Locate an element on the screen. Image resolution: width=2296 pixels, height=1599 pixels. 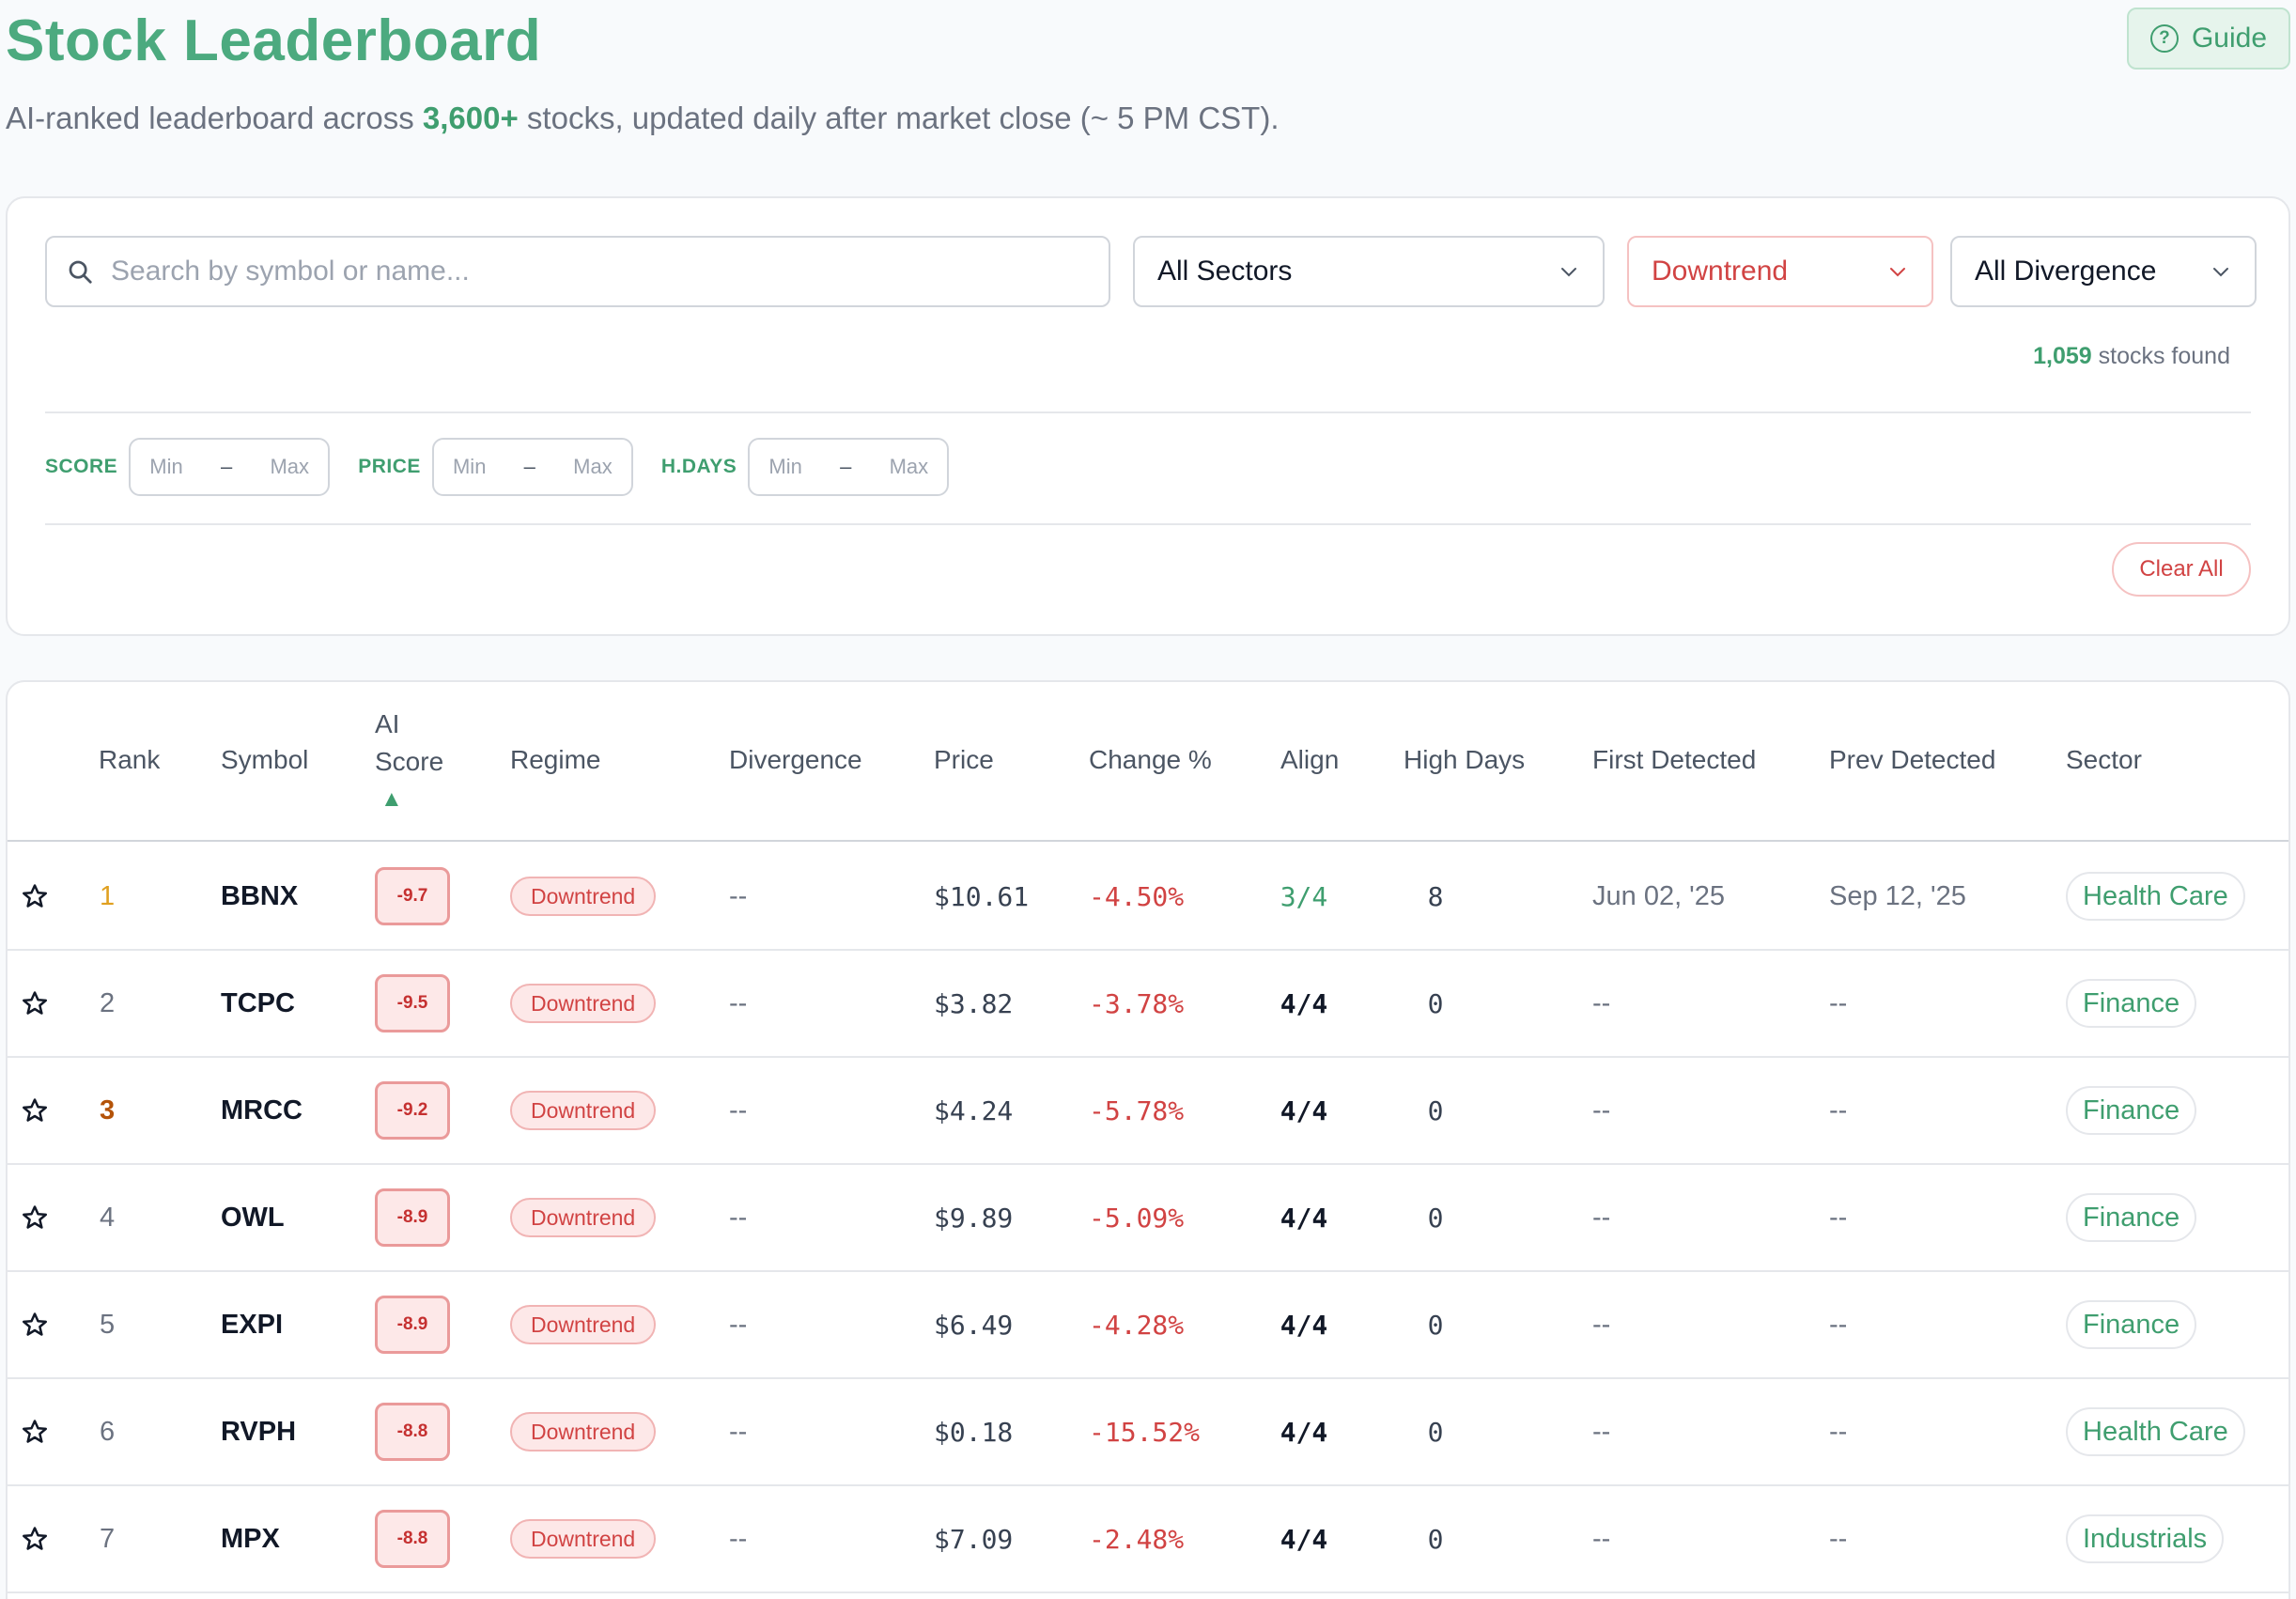
score-range-label: SCORE is located at coordinates (81, 466).